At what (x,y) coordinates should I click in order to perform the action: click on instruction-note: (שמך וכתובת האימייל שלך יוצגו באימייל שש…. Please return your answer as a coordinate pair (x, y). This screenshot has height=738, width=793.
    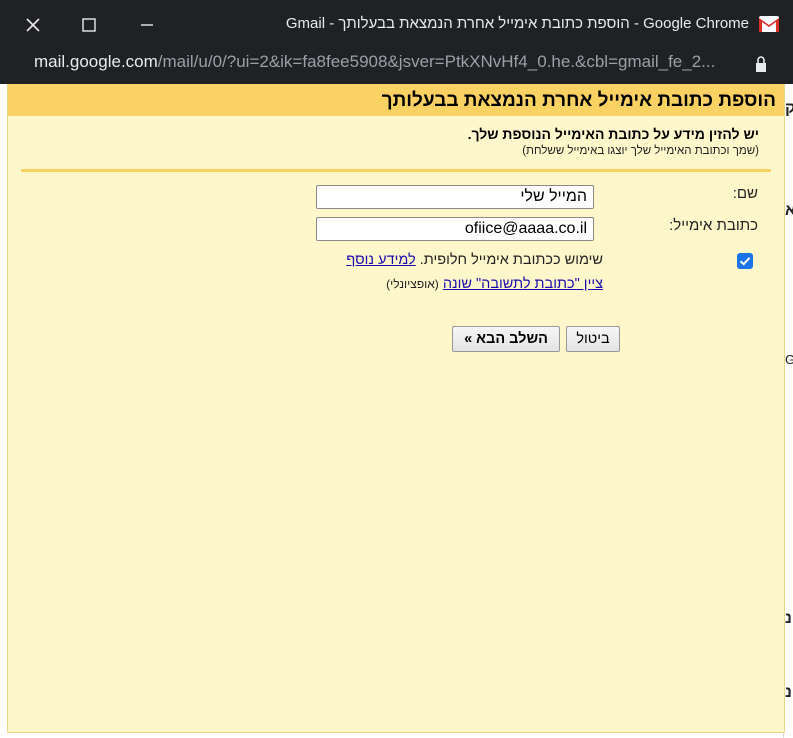
    Looking at the image, I should click on (640, 151).